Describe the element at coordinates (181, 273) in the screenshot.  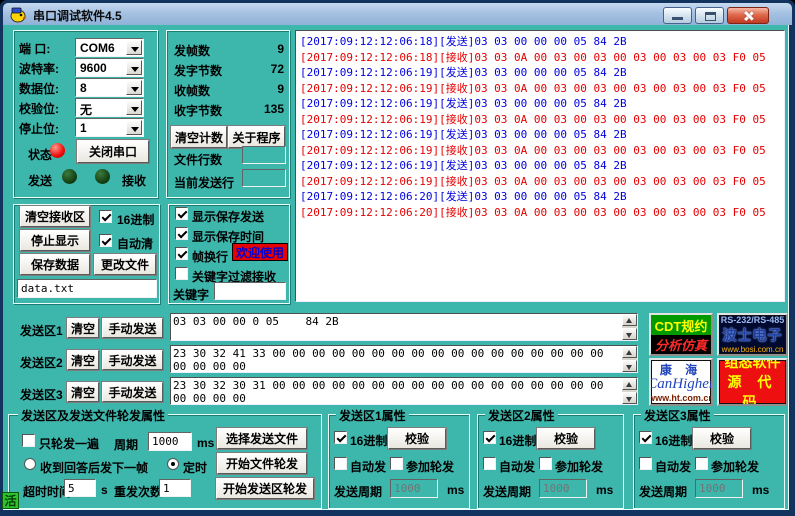
I see `keyword-filter-checkbox` at that location.